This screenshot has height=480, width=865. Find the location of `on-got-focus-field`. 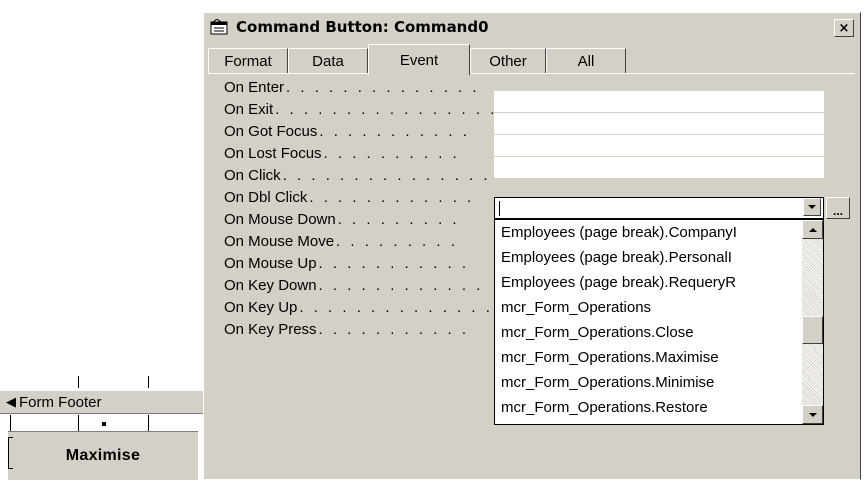

on-got-focus-field is located at coordinates (659, 146).